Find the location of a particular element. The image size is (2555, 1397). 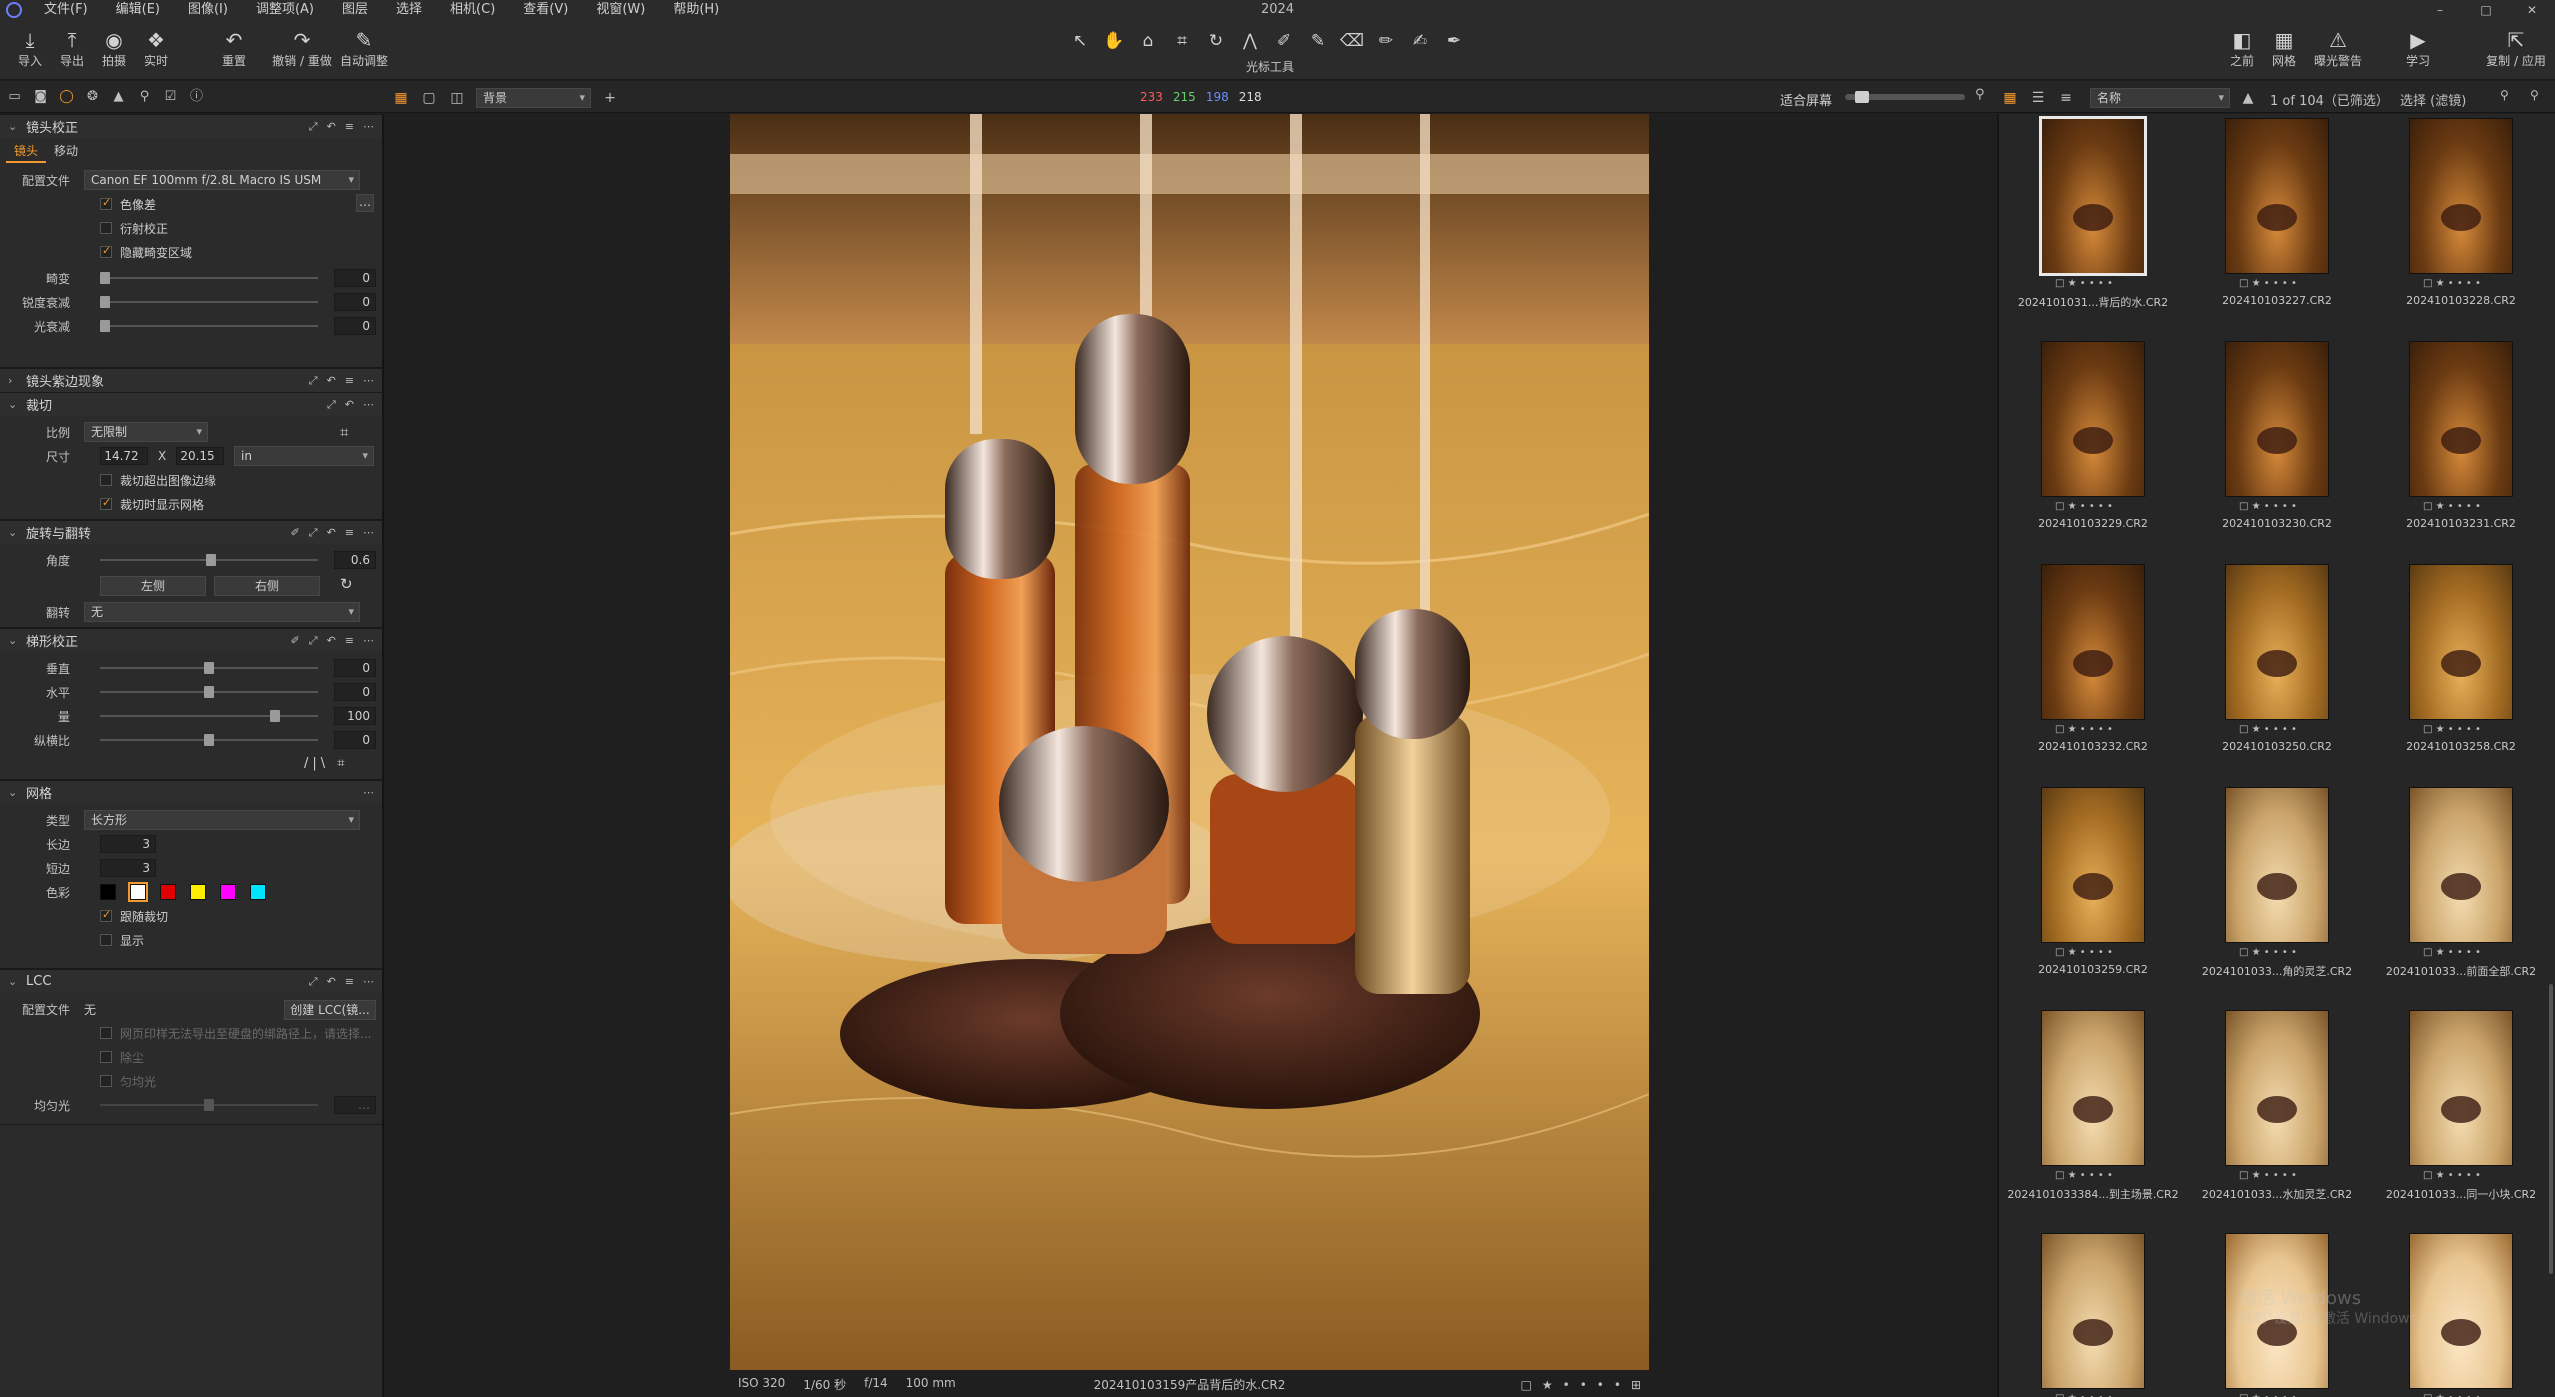

metadata-tab-icon: ☑ is located at coordinates (170, 97).